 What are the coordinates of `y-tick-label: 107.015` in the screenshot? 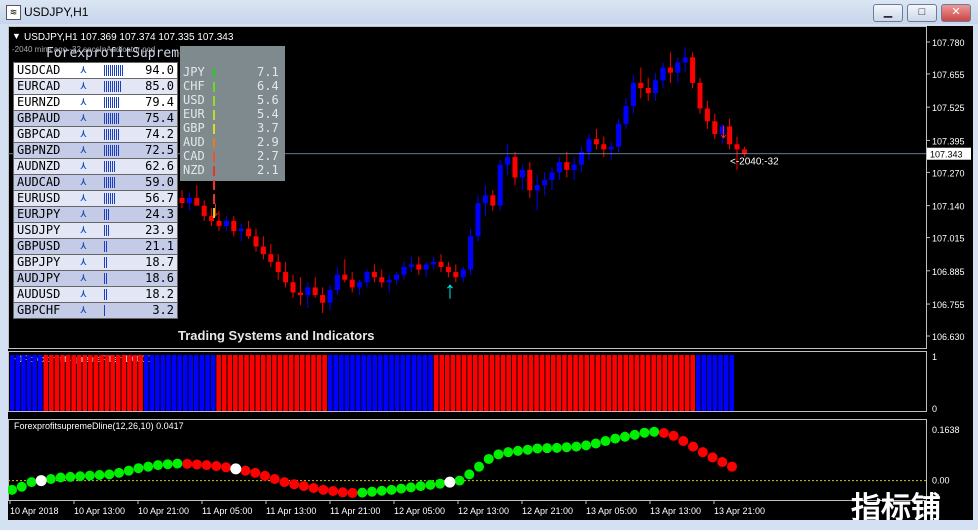 It's located at (948, 239).